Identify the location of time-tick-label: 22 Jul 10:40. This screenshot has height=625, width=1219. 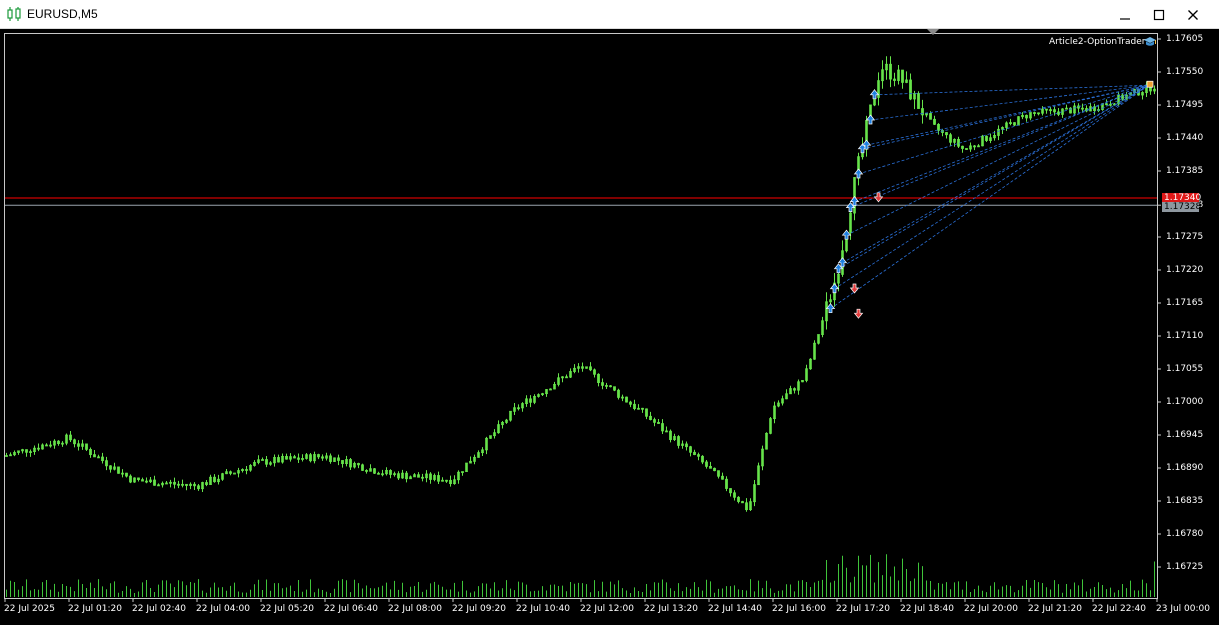
(543, 609).